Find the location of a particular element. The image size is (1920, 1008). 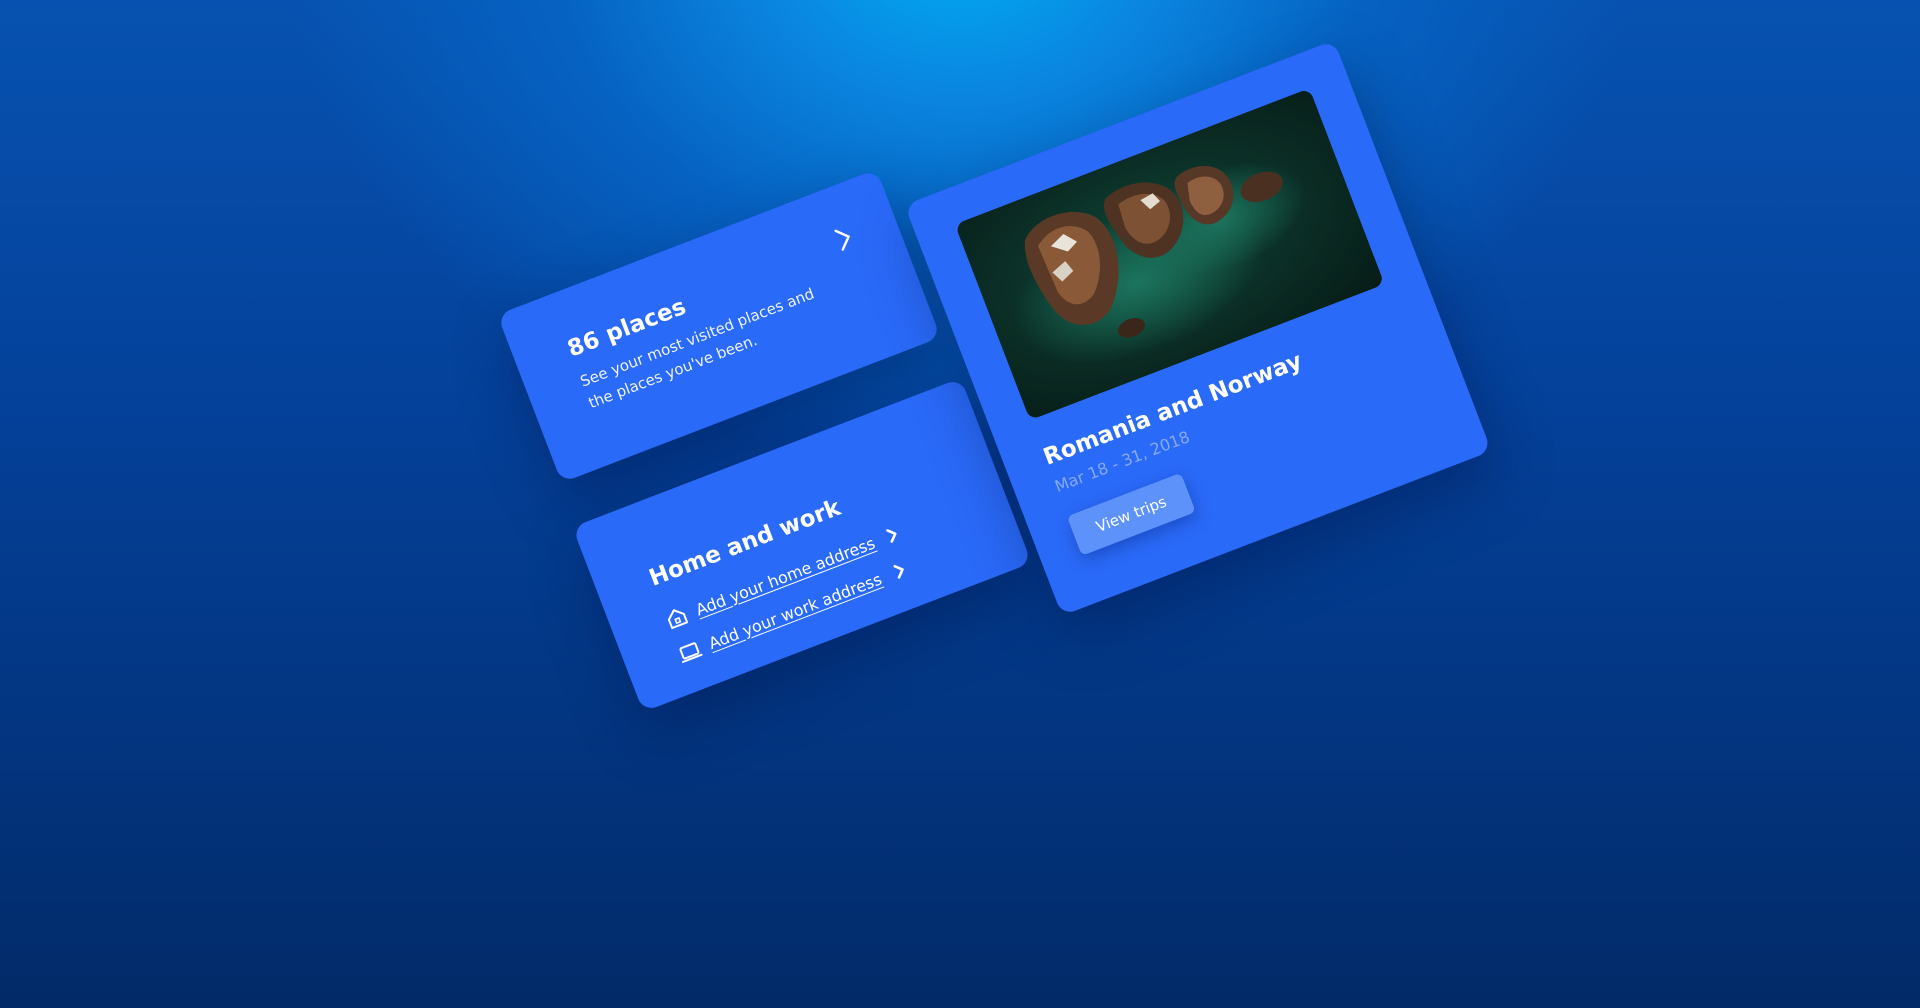

laptop-icon is located at coordinates (691, 652).